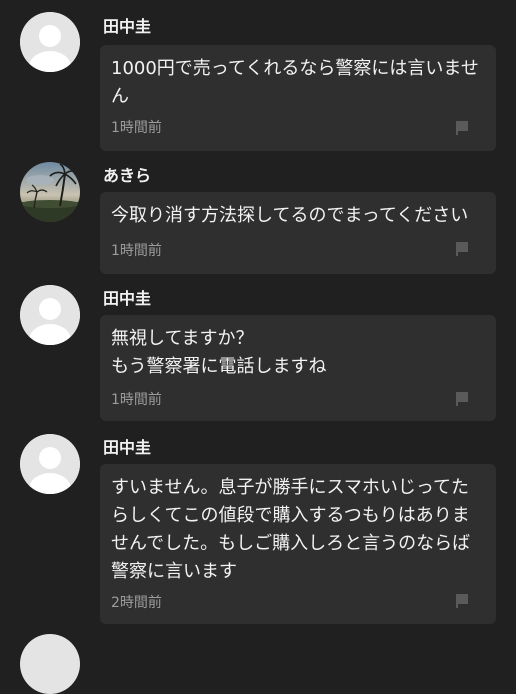 The width and height of the screenshot is (516, 694). What do you see at coordinates (298, 233) in the screenshot?
I see `message-bubble: 今取り消す方法探してるのでまってください 1時間前` at bounding box center [298, 233].